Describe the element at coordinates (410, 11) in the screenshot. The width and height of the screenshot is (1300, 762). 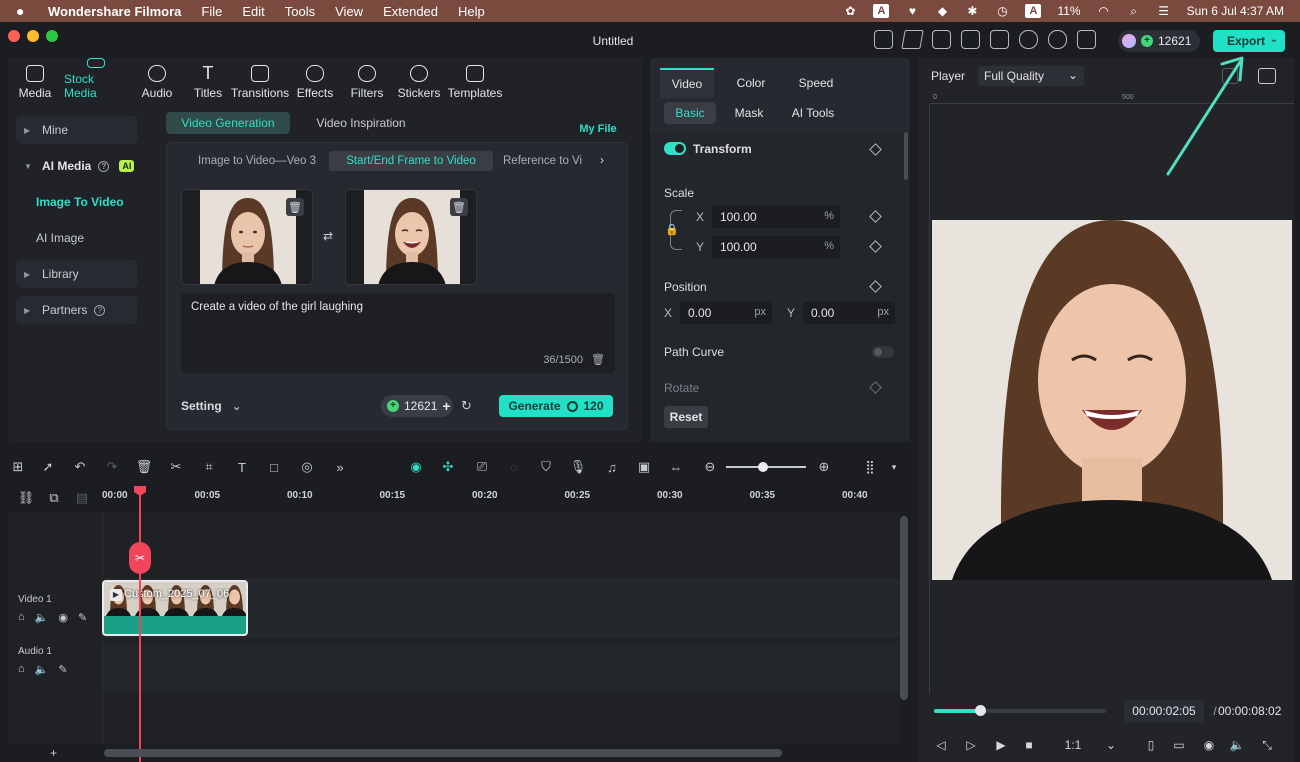
I see `menu-extended: Extended` at that location.